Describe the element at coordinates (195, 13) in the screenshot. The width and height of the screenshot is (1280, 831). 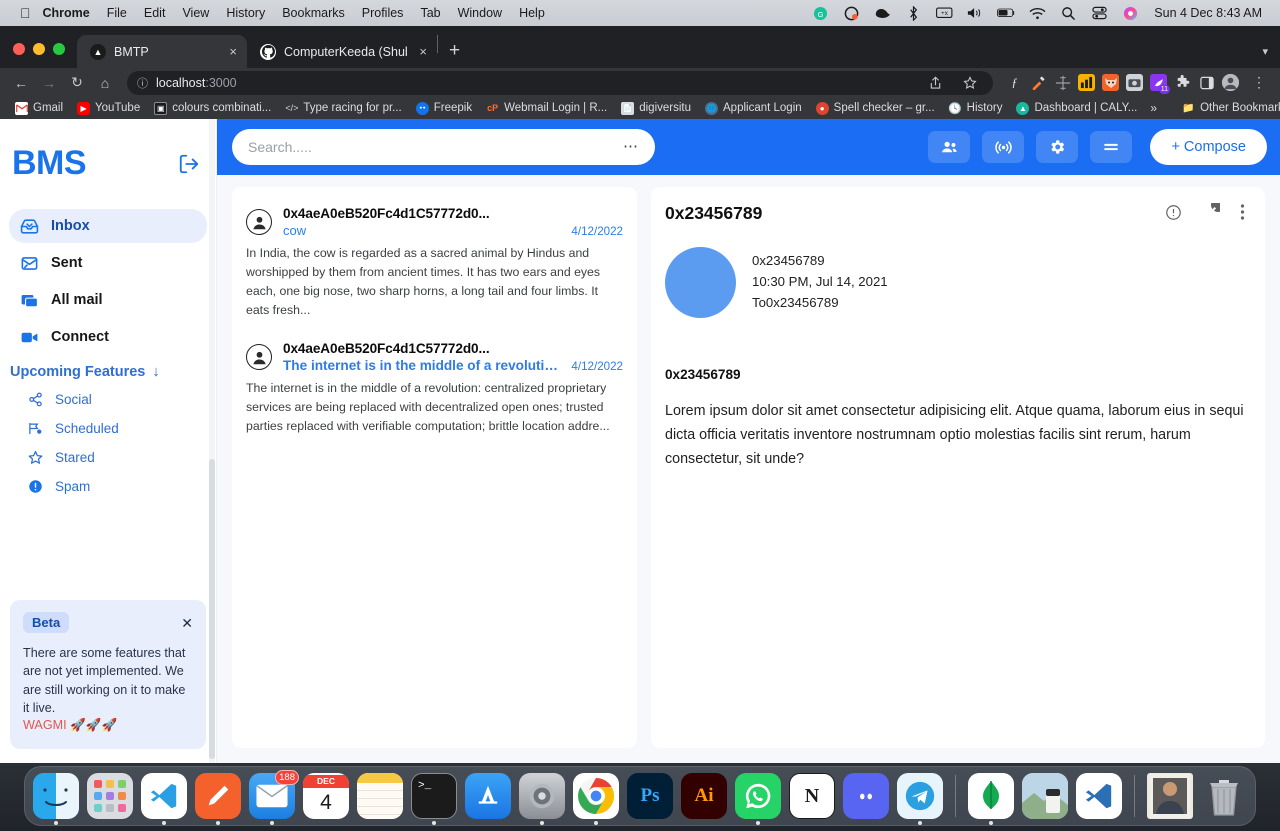
I see `menu-view: View` at that location.